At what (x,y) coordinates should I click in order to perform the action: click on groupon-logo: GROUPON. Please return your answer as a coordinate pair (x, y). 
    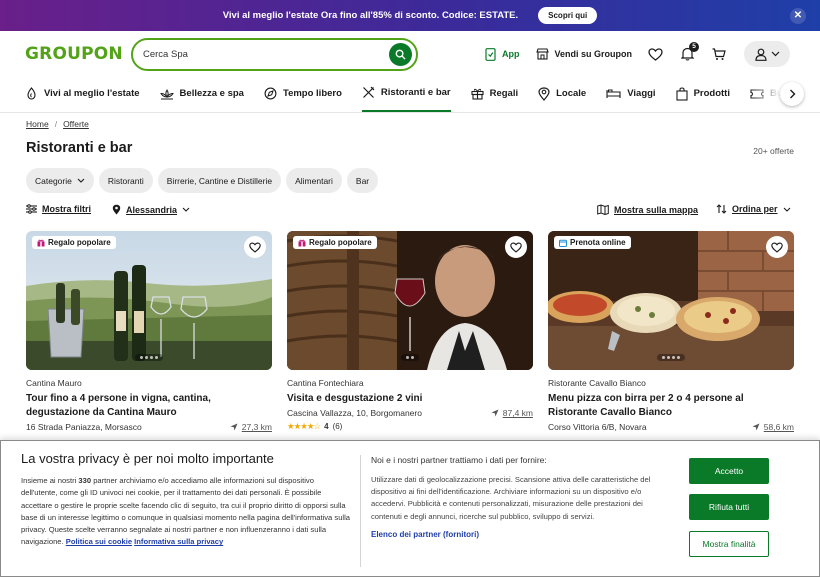
    Looking at the image, I should click on (74, 54).